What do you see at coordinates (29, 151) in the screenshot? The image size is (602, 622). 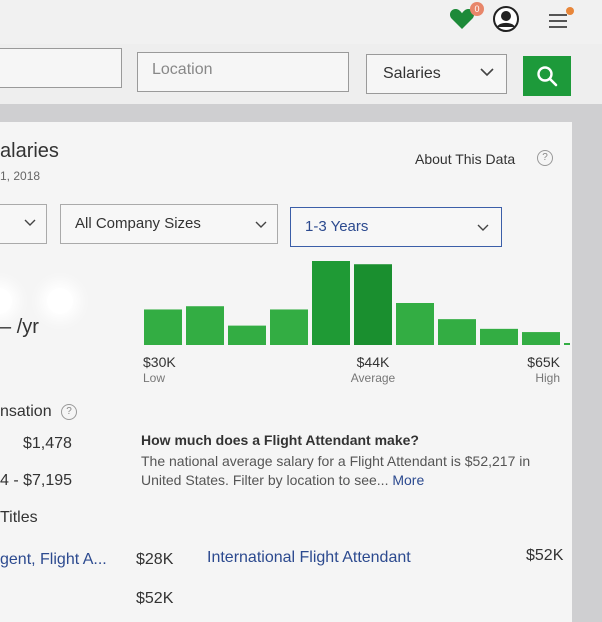 I see `page-title: alaries` at bounding box center [29, 151].